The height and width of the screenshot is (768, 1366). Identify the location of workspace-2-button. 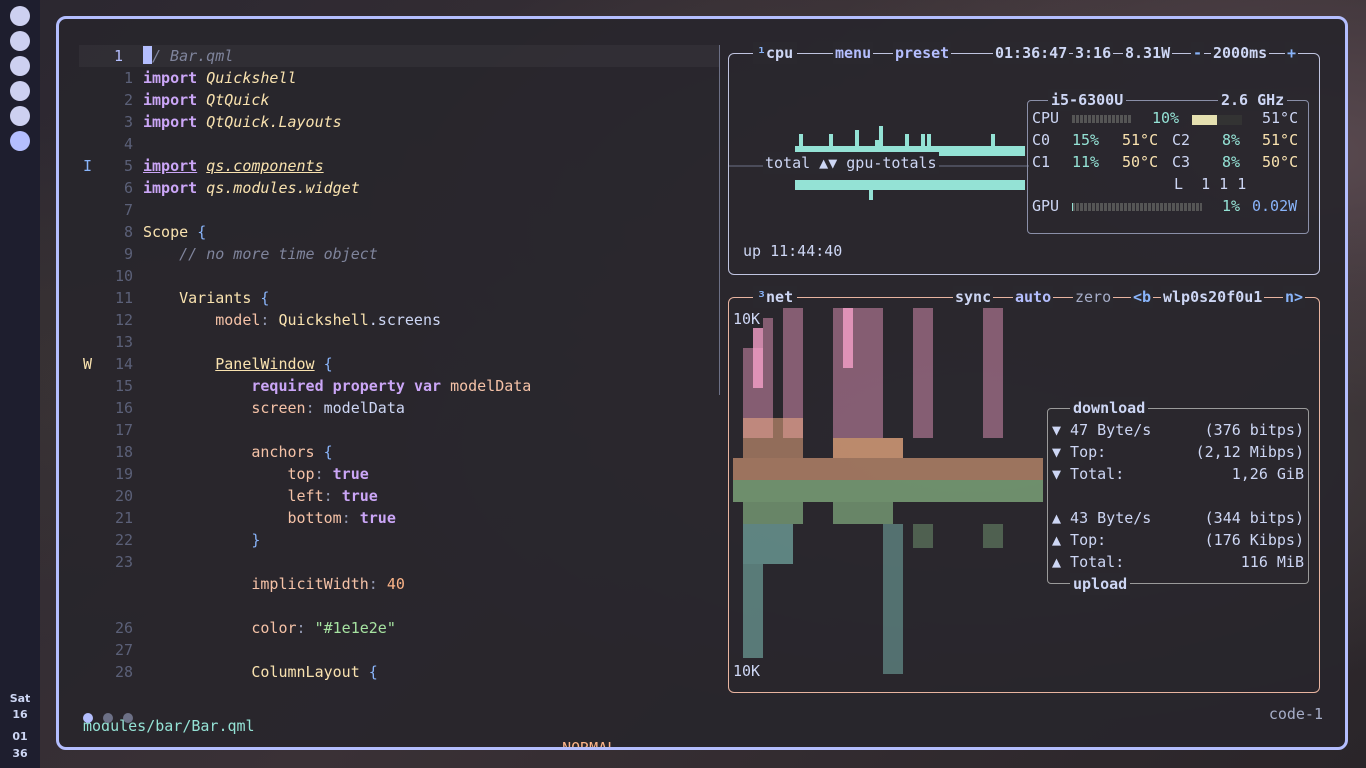
(20, 41).